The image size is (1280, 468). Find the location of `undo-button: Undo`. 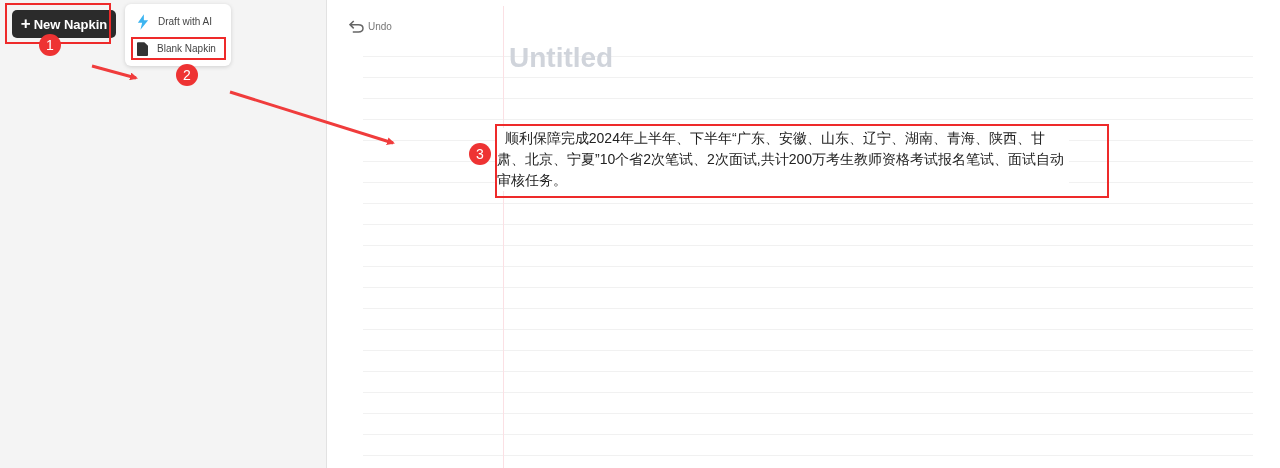

undo-button: Undo is located at coordinates (370, 26).